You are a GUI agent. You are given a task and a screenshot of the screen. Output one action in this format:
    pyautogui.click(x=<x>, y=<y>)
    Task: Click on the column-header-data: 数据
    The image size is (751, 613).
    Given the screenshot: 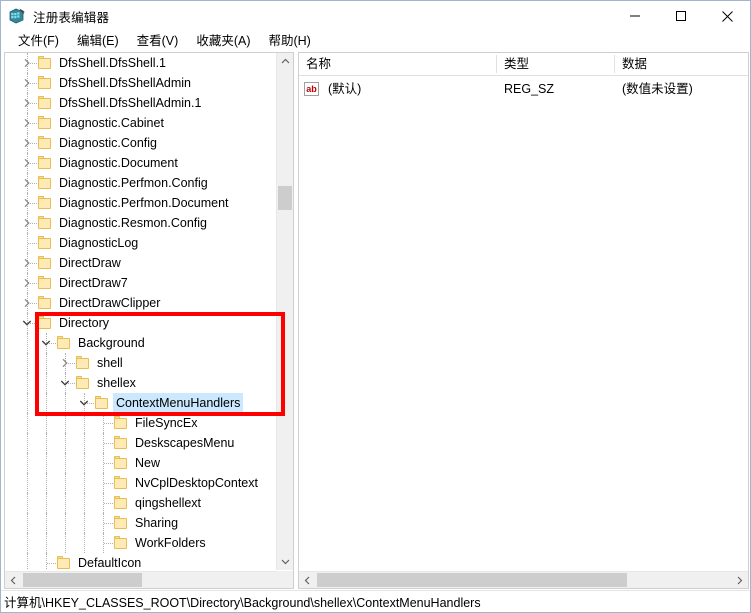 What is the action you would take?
    pyautogui.click(x=681, y=64)
    